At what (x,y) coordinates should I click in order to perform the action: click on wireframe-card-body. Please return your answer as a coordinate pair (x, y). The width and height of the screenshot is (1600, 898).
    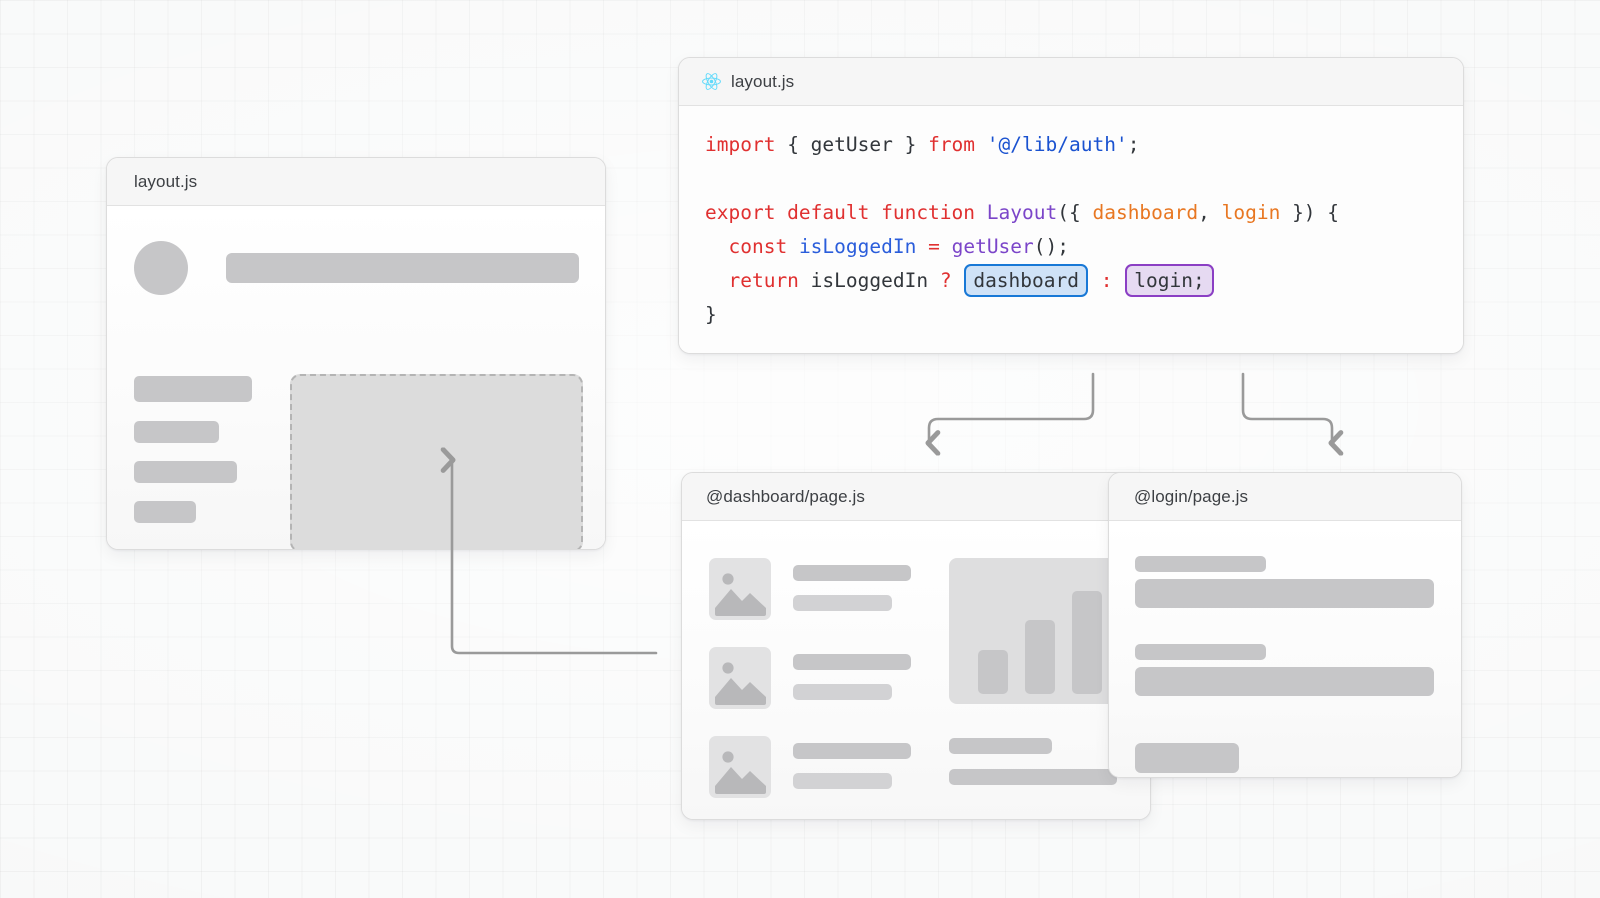
    Looking at the image, I should click on (356, 377).